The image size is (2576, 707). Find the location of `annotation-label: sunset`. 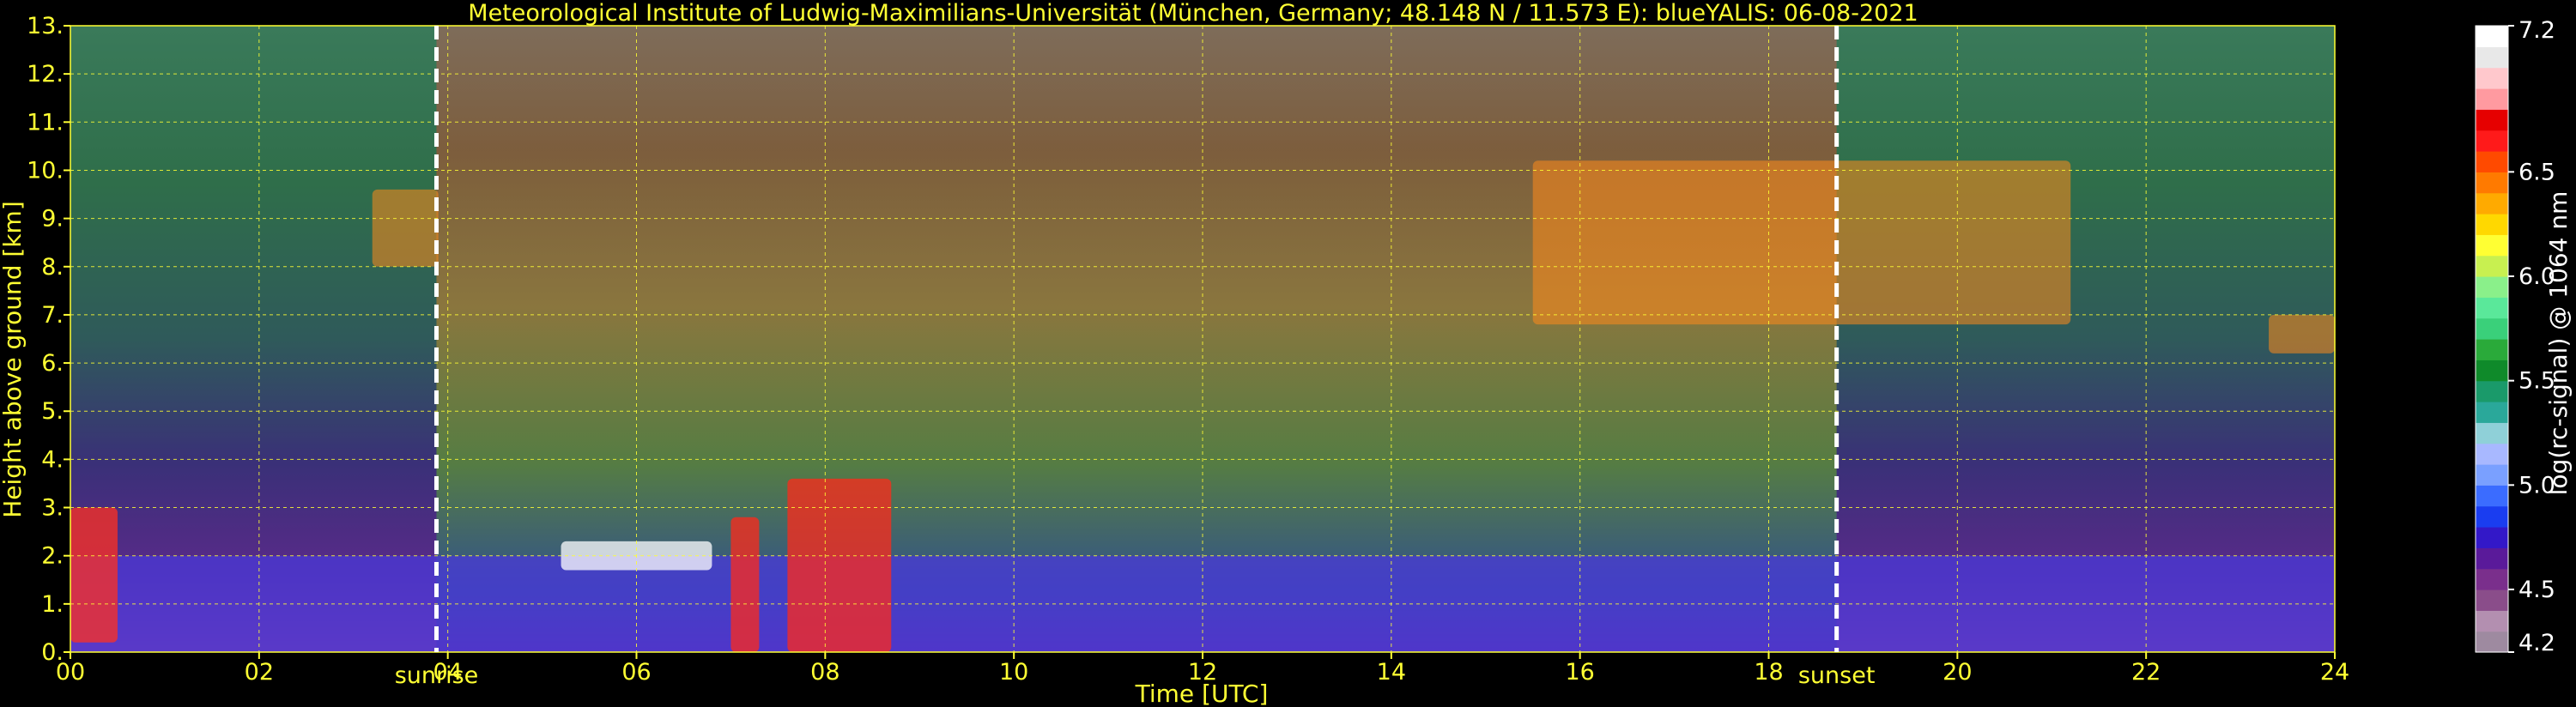

annotation-label: sunset is located at coordinates (1837, 675).